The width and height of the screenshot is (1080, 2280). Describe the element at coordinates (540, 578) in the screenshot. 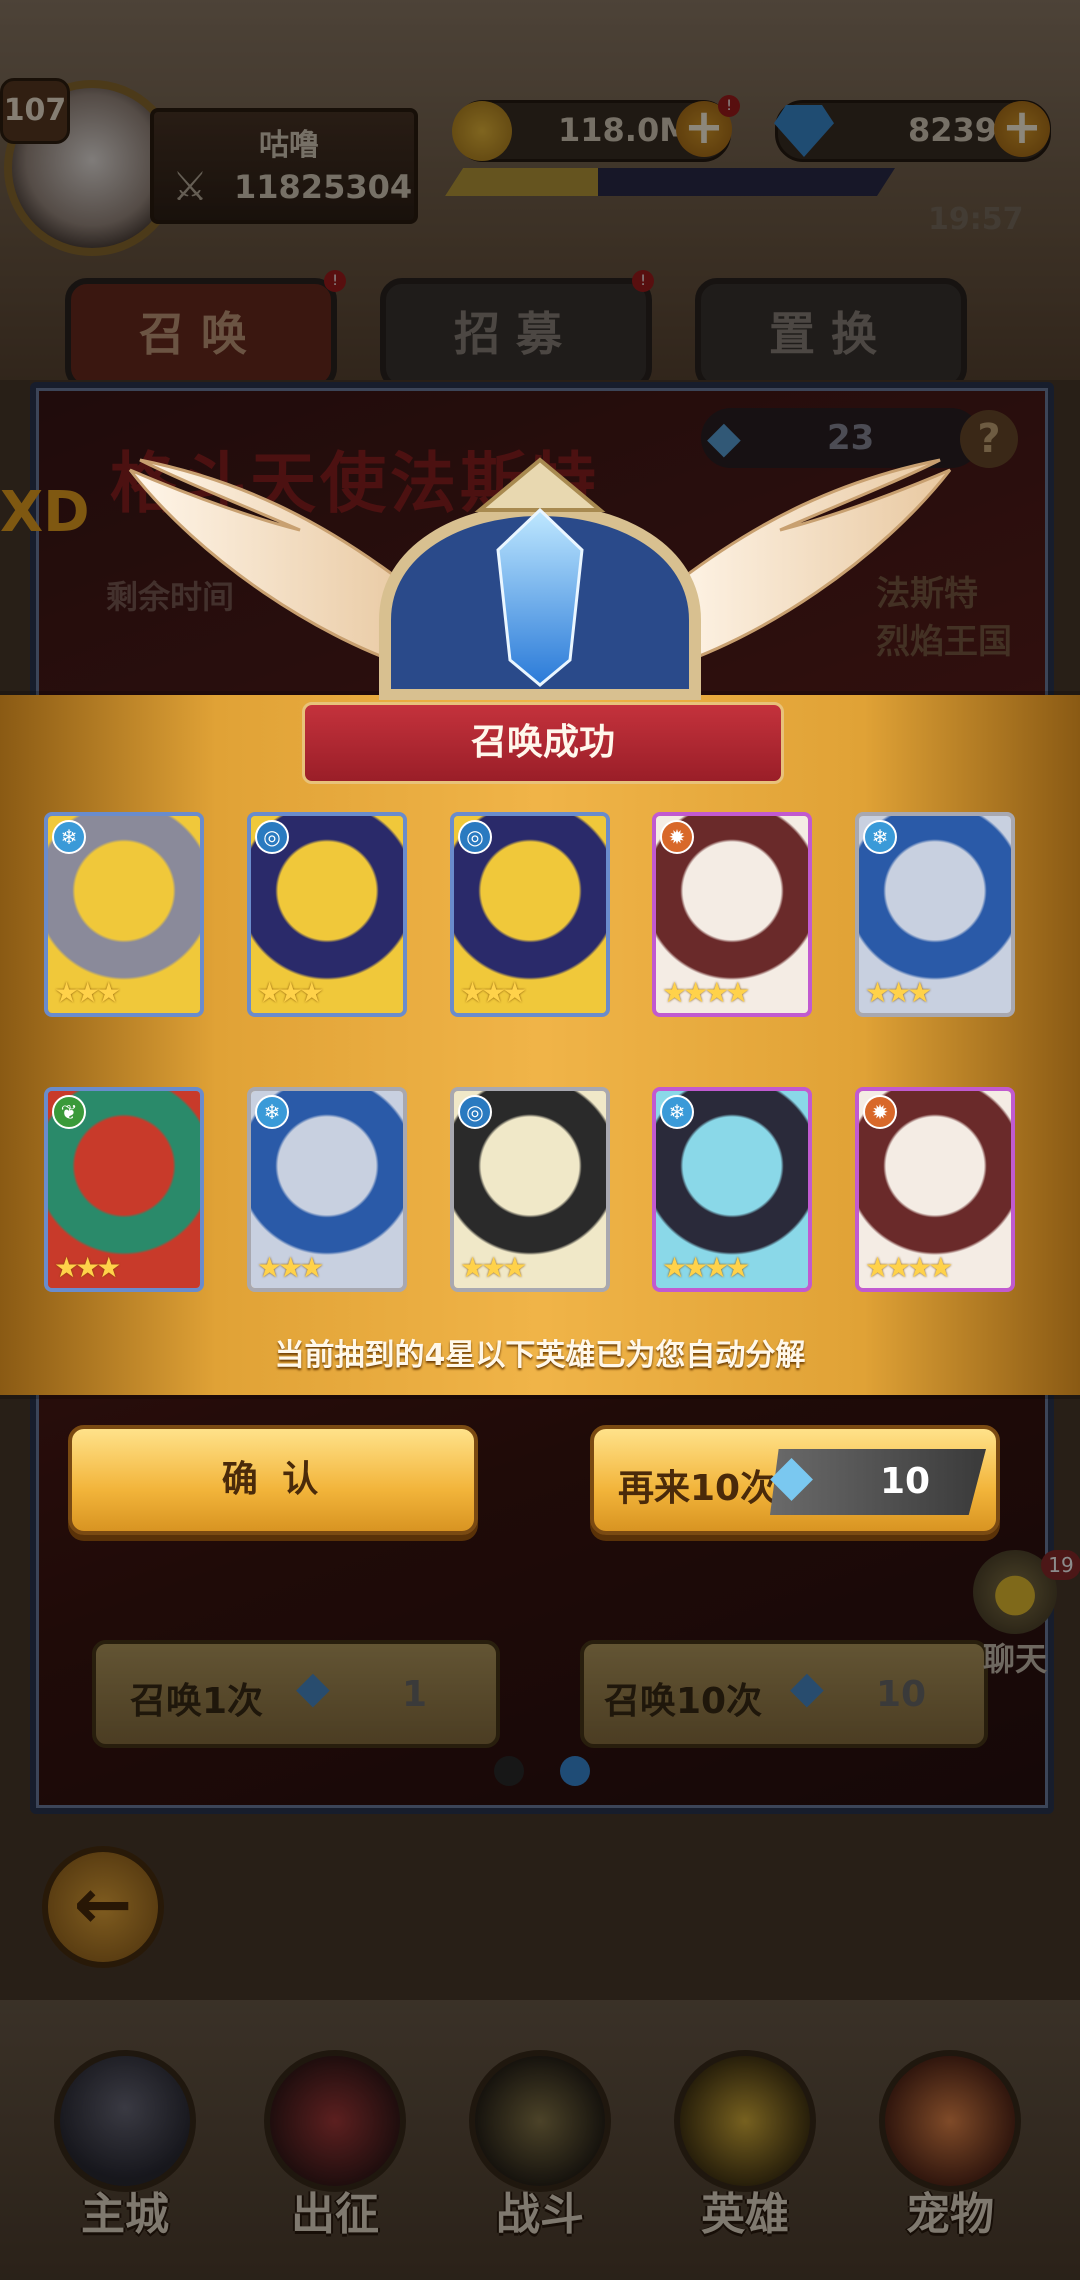

I see `winged-crystal-emblem-icon` at that location.